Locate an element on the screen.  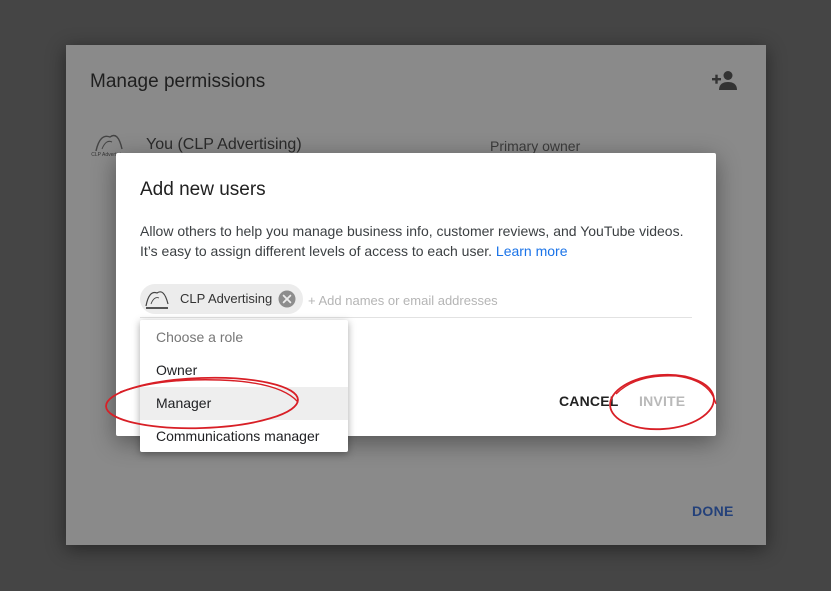
role-option-label: Owner is located at coordinates (177, 370).